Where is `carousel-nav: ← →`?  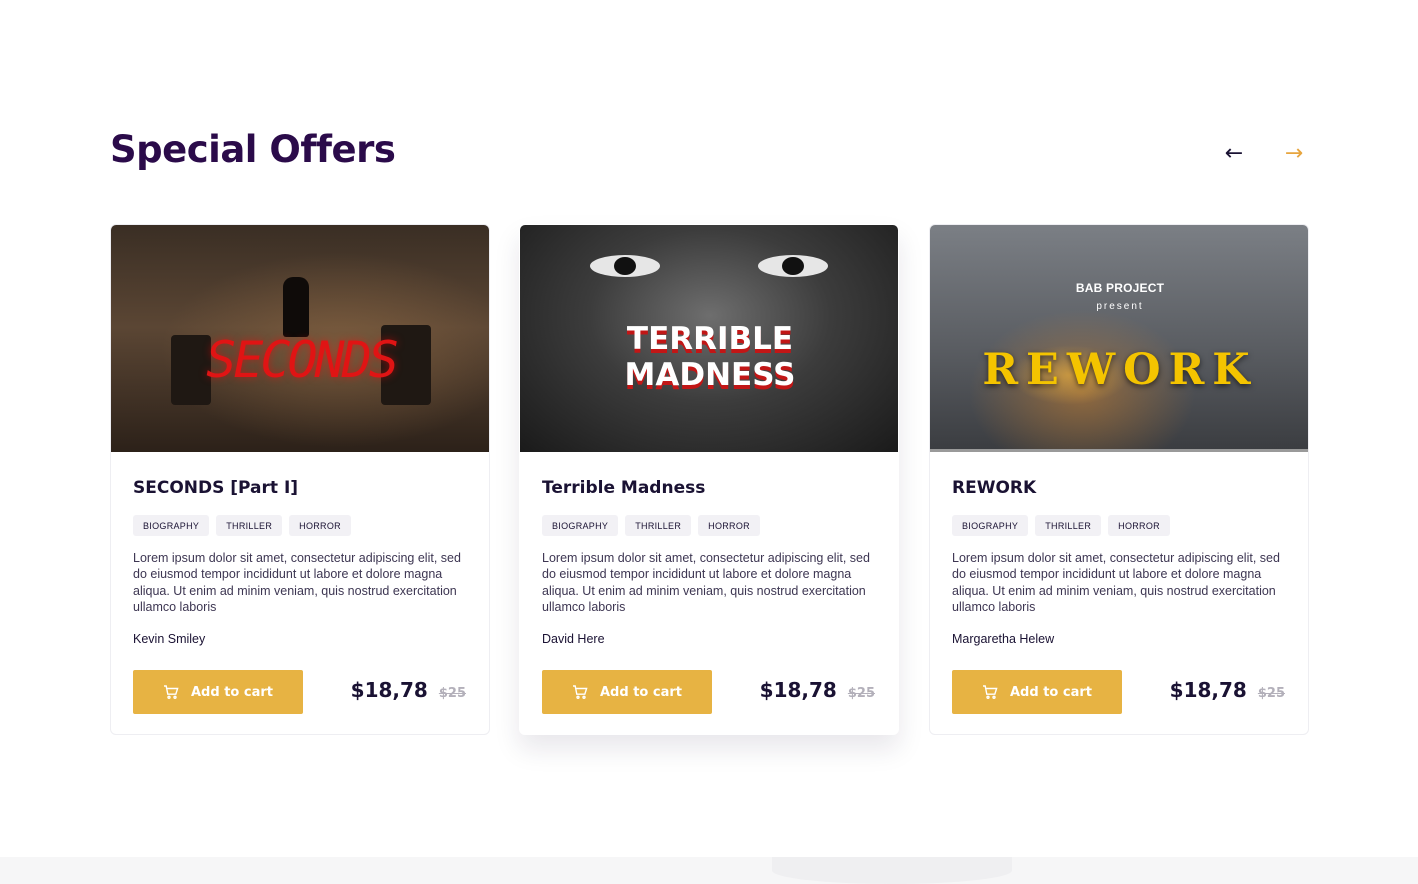 carousel-nav: ← → is located at coordinates (1264, 154).